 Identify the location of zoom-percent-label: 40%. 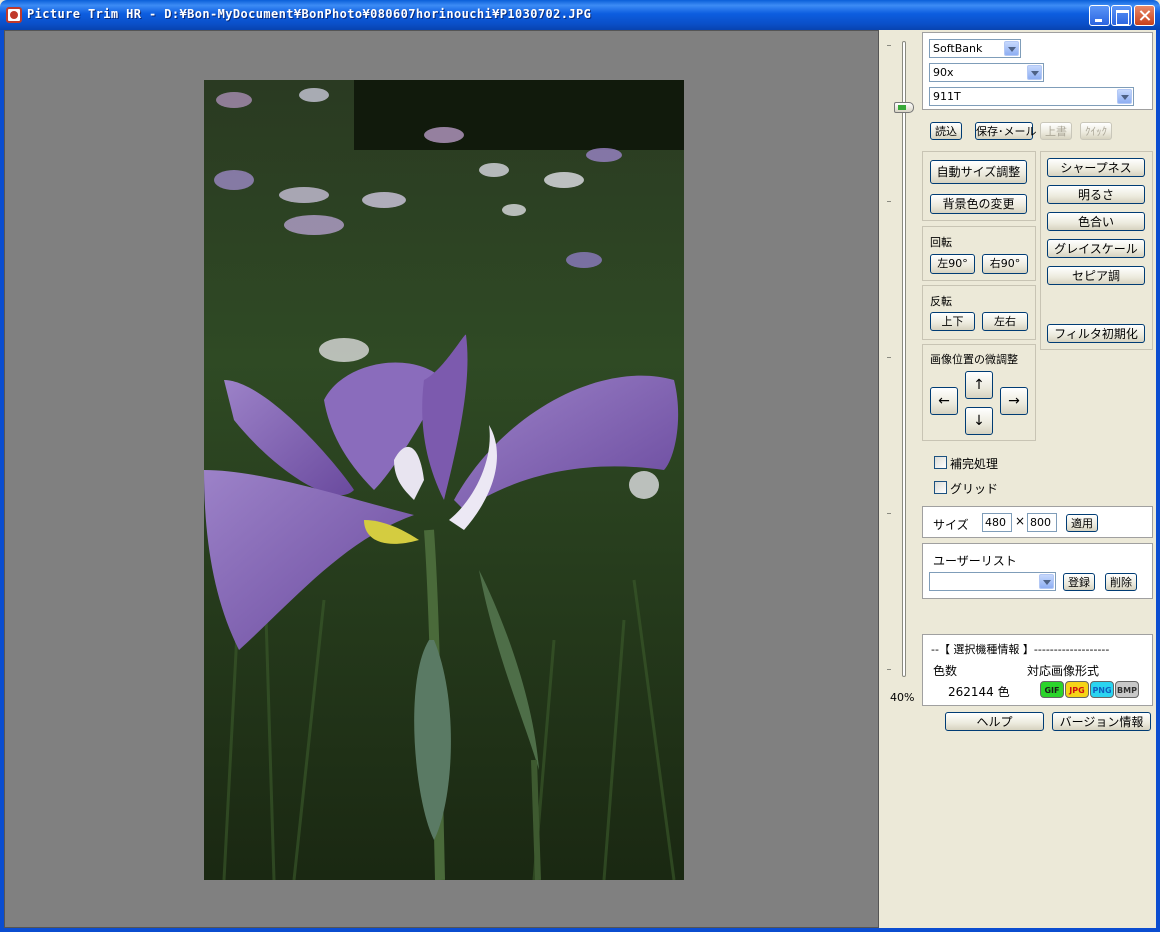
(902, 697).